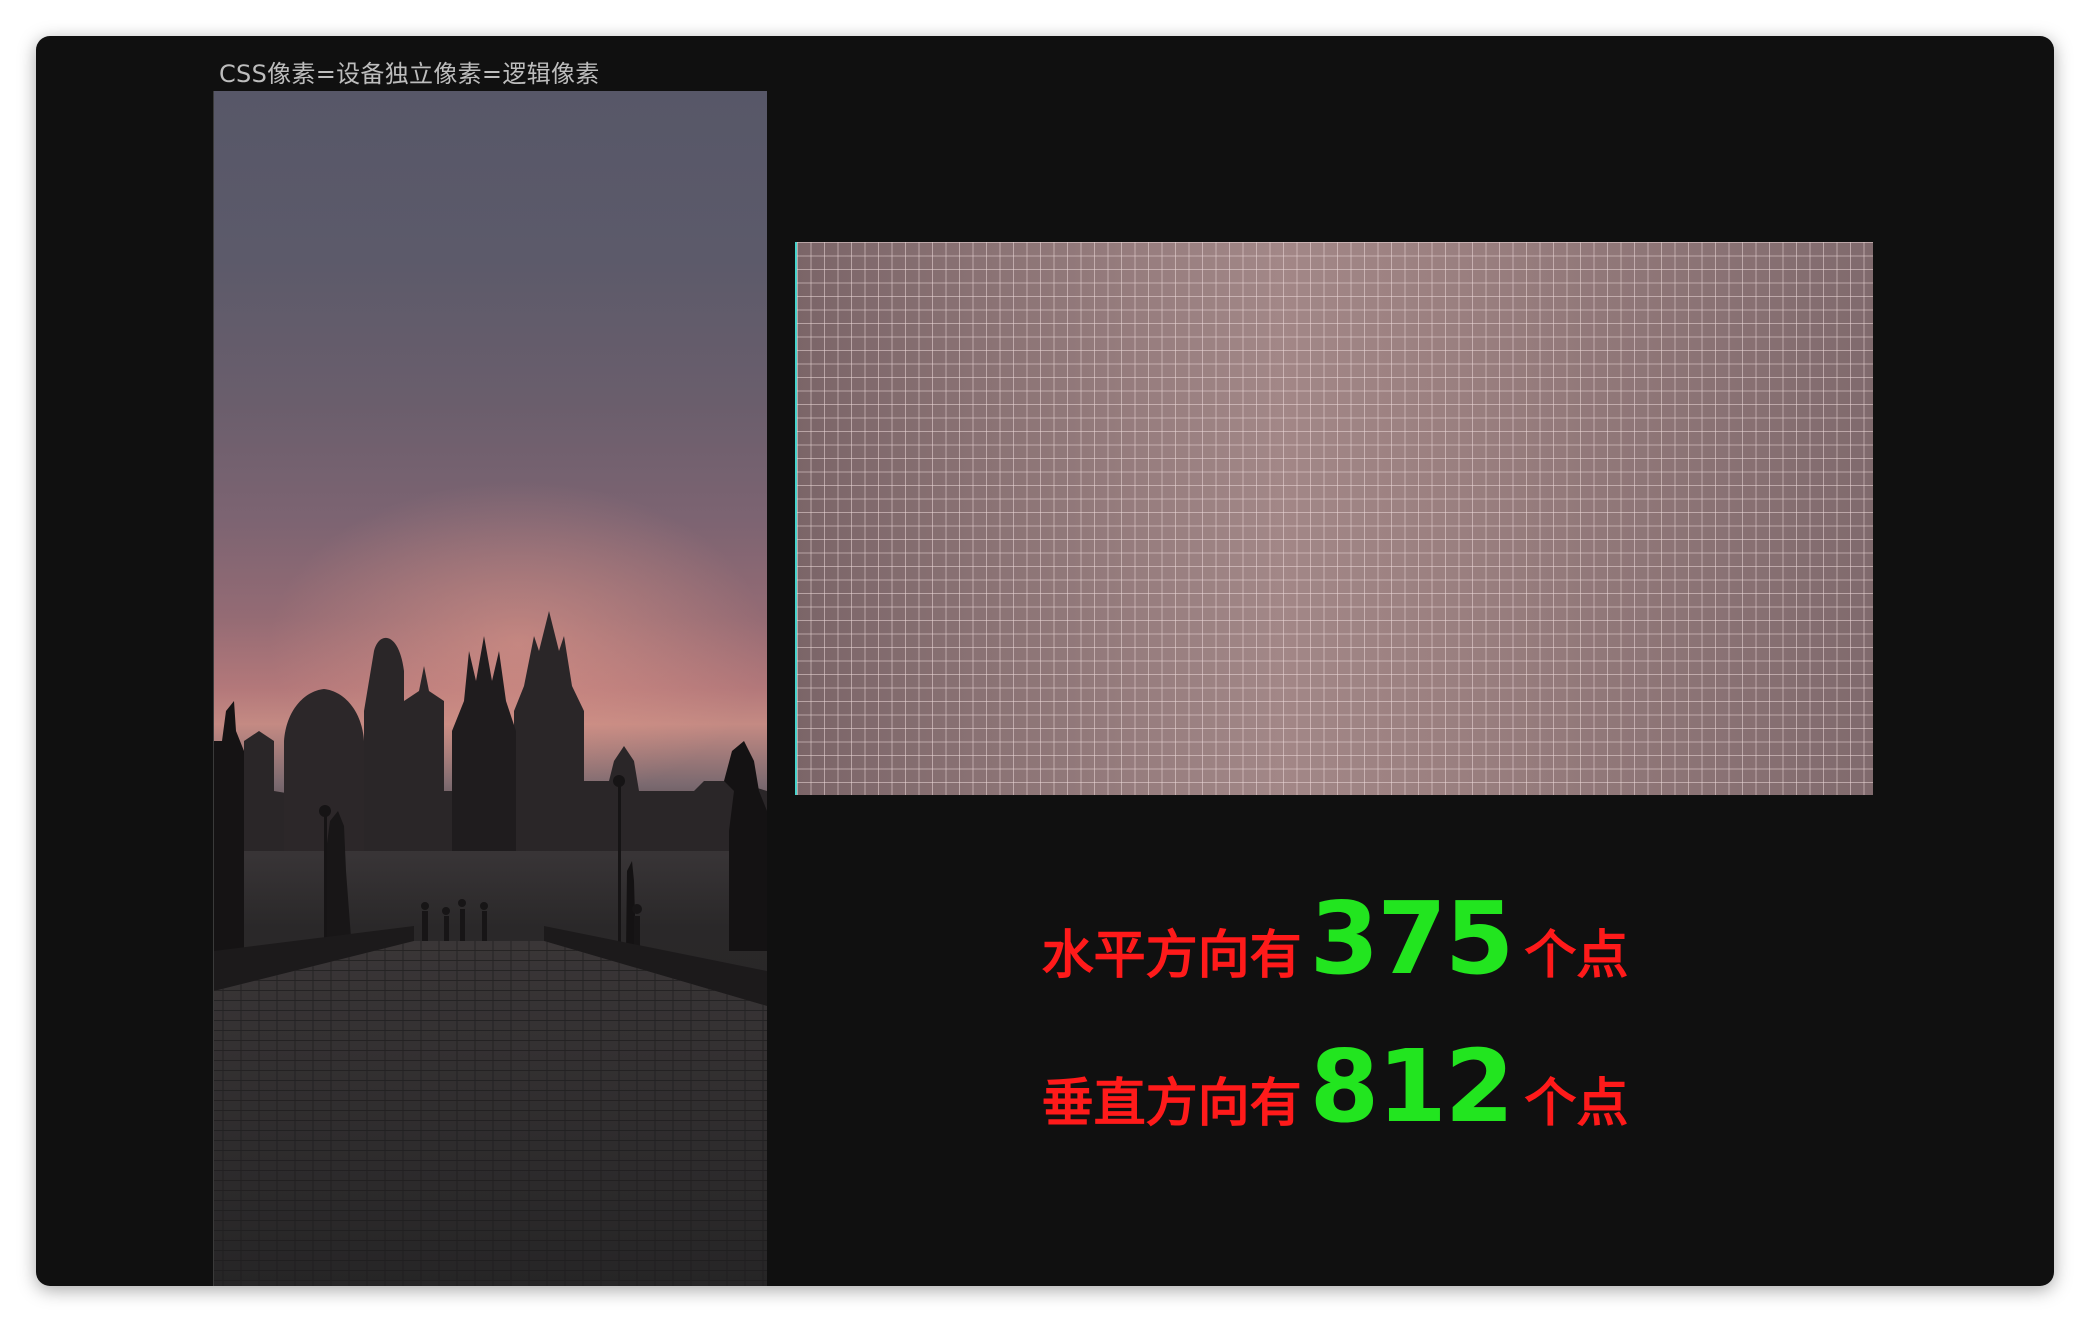  I want to click on horizontal-count-line: 水平方向有375 个点, so click(1335, 938).